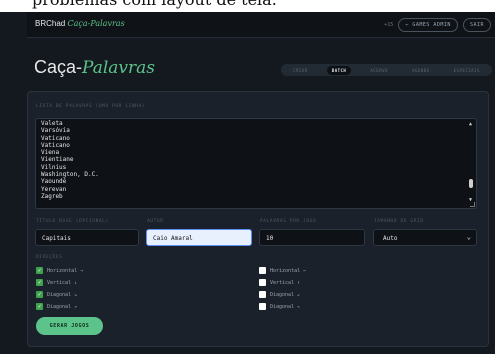  What do you see at coordinates (389, 25) in the screenshot?
I see `counter-badge: +15` at bounding box center [389, 25].